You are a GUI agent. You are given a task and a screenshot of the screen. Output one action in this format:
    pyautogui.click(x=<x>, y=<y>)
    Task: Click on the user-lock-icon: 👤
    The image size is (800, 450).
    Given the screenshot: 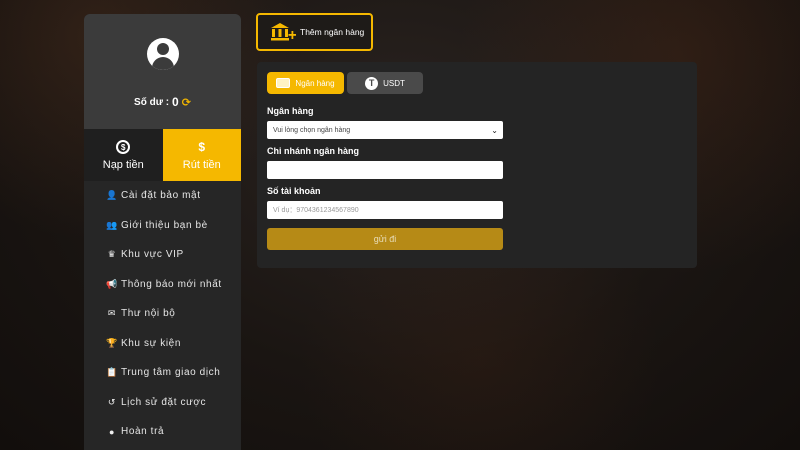 What is the action you would take?
    pyautogui.click(x=112, y=195)
    